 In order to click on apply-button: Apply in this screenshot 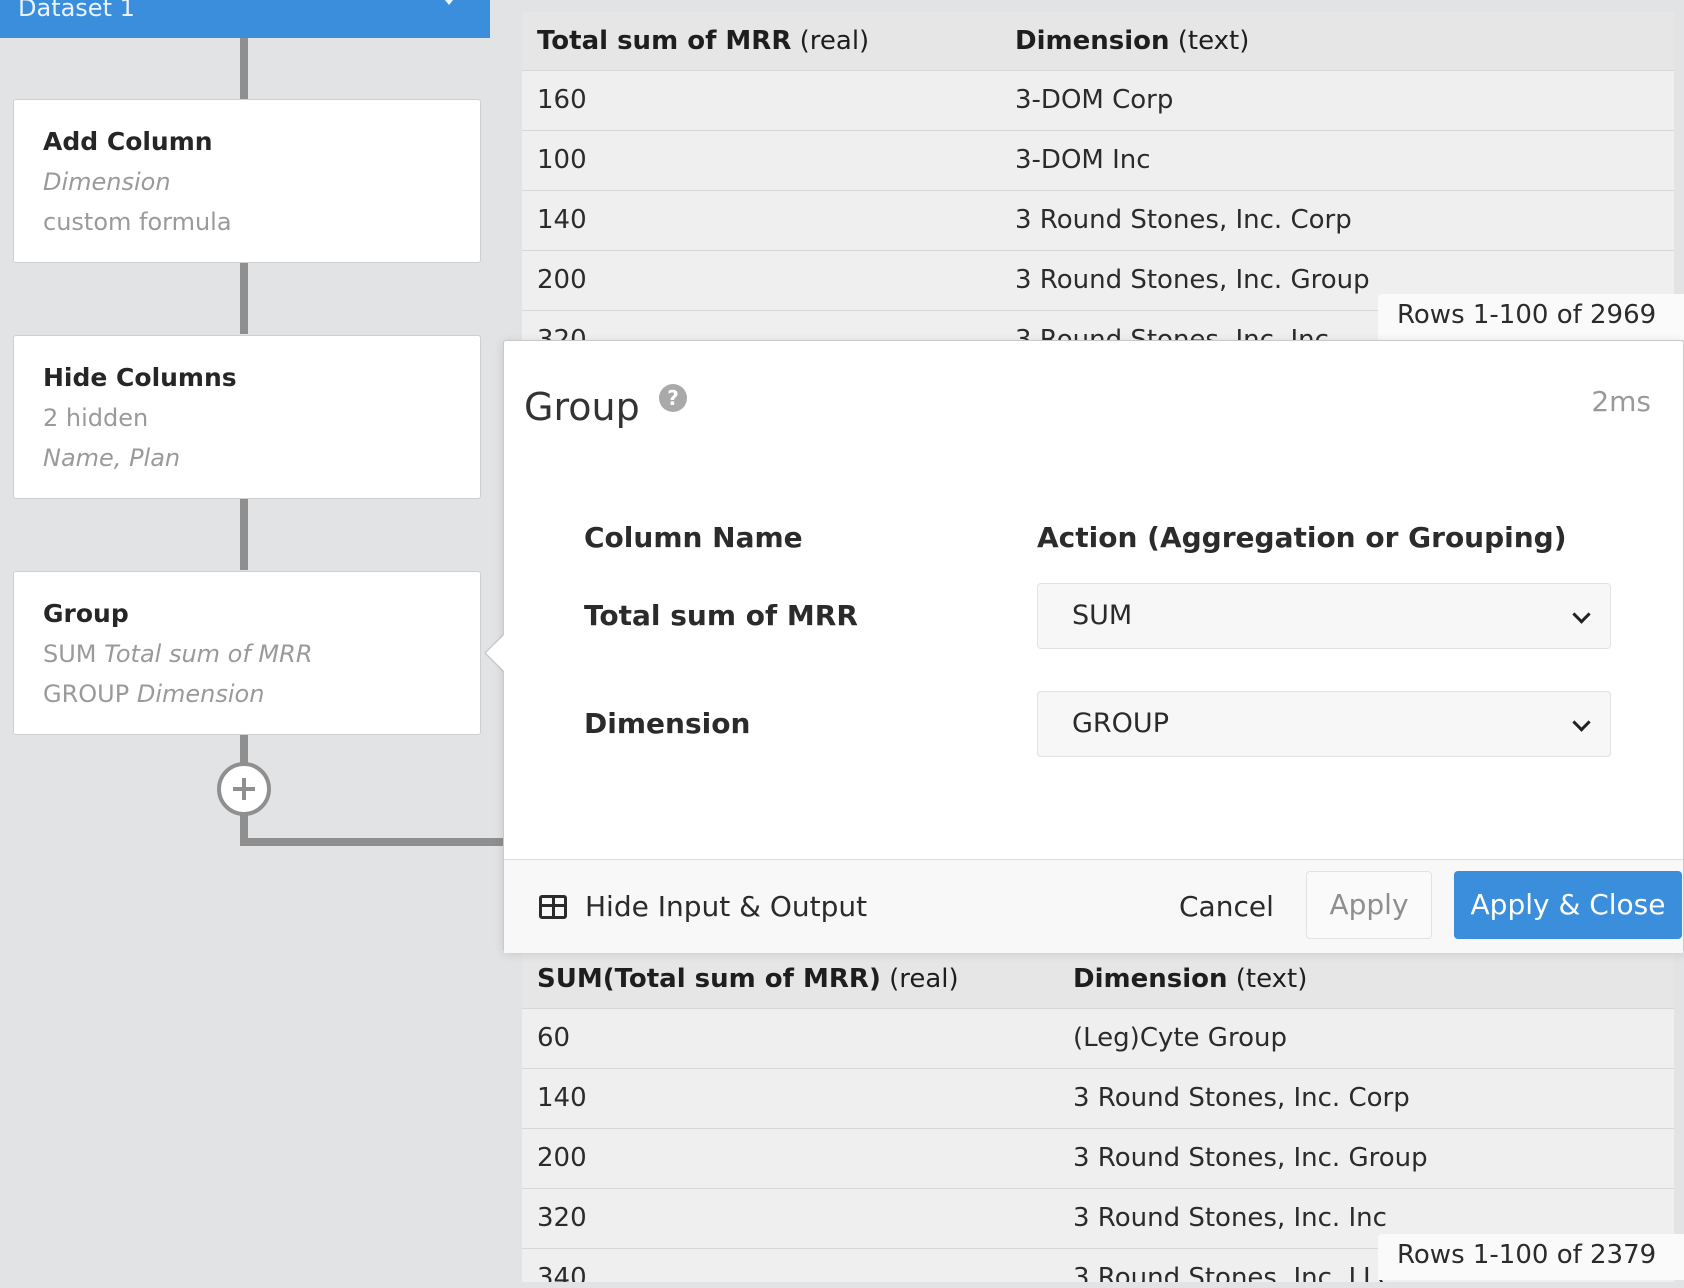, I will do `click(1369, 905)`.